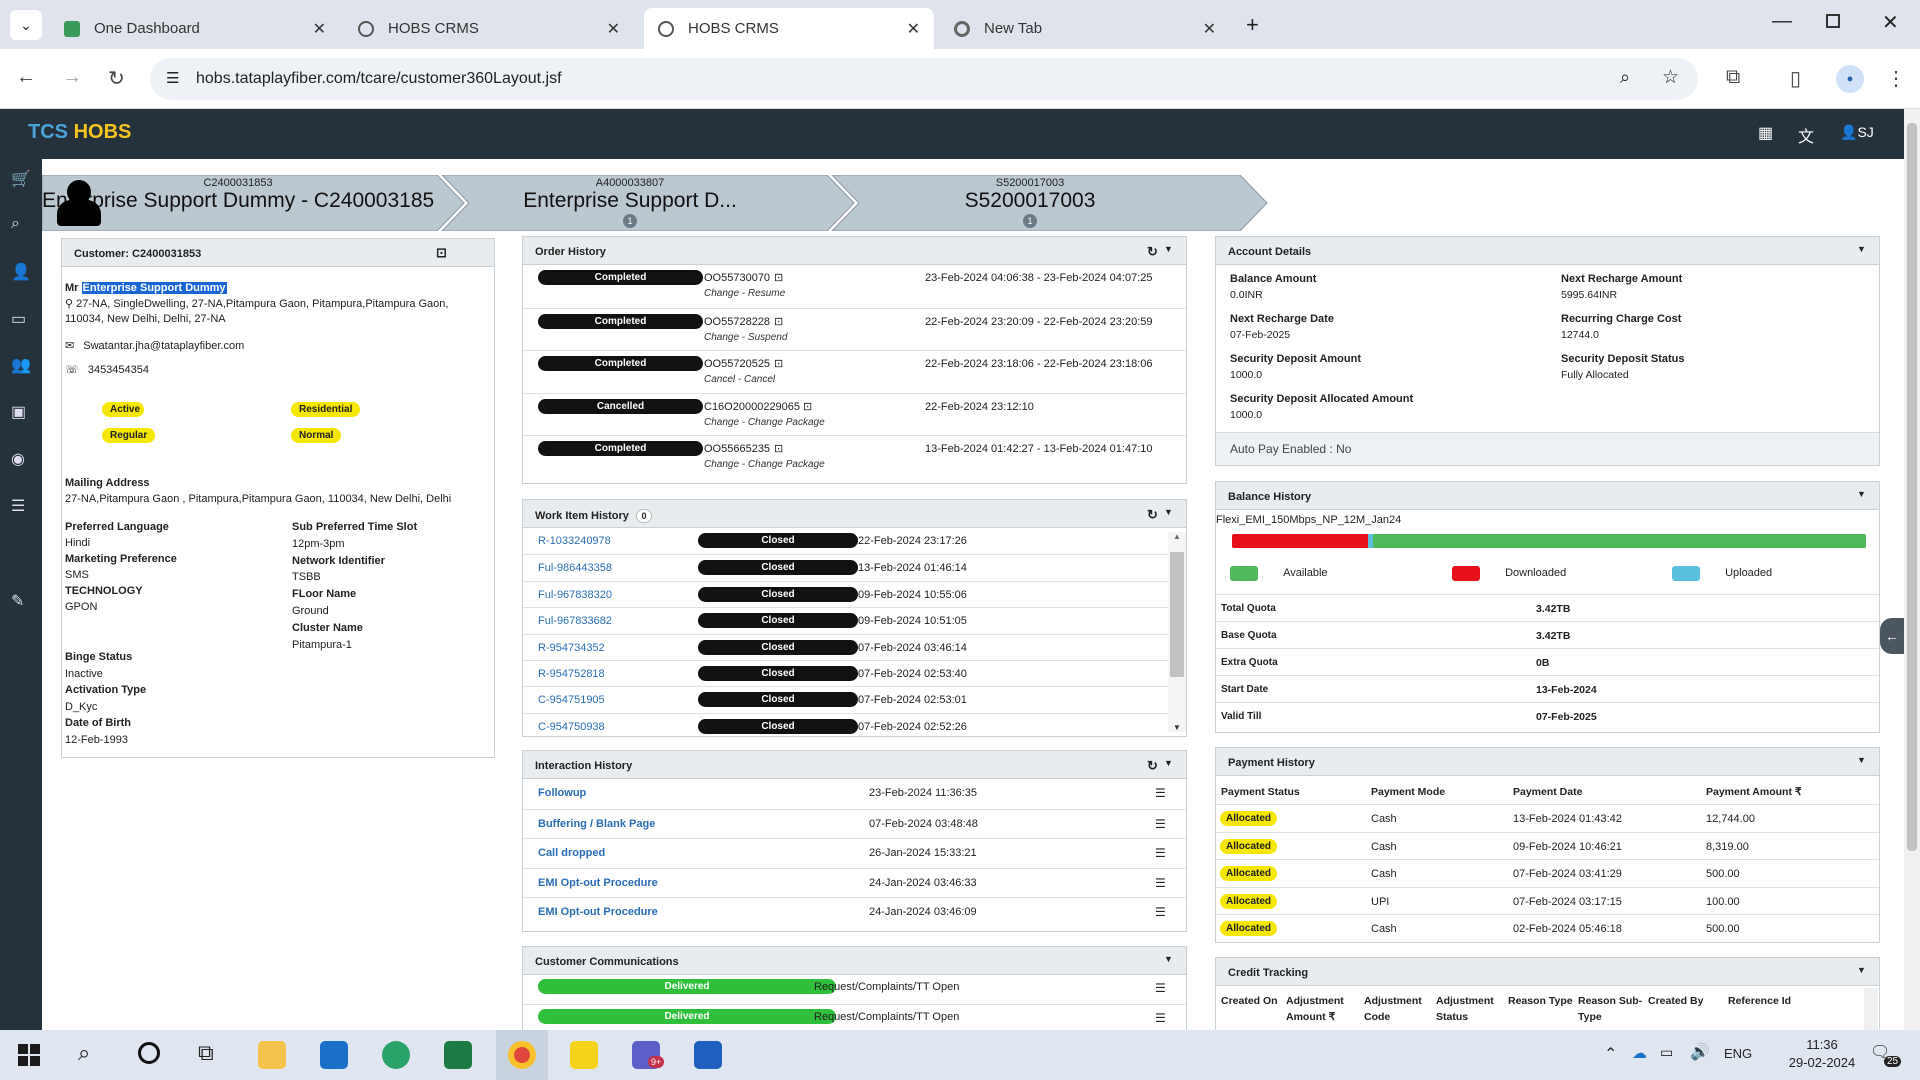 The height and width of the screenshot is (1080, 1920). Describe the element at coordinates (1912, 487) in the screenshot. I see `page-scrollbar-thumb` at that location.